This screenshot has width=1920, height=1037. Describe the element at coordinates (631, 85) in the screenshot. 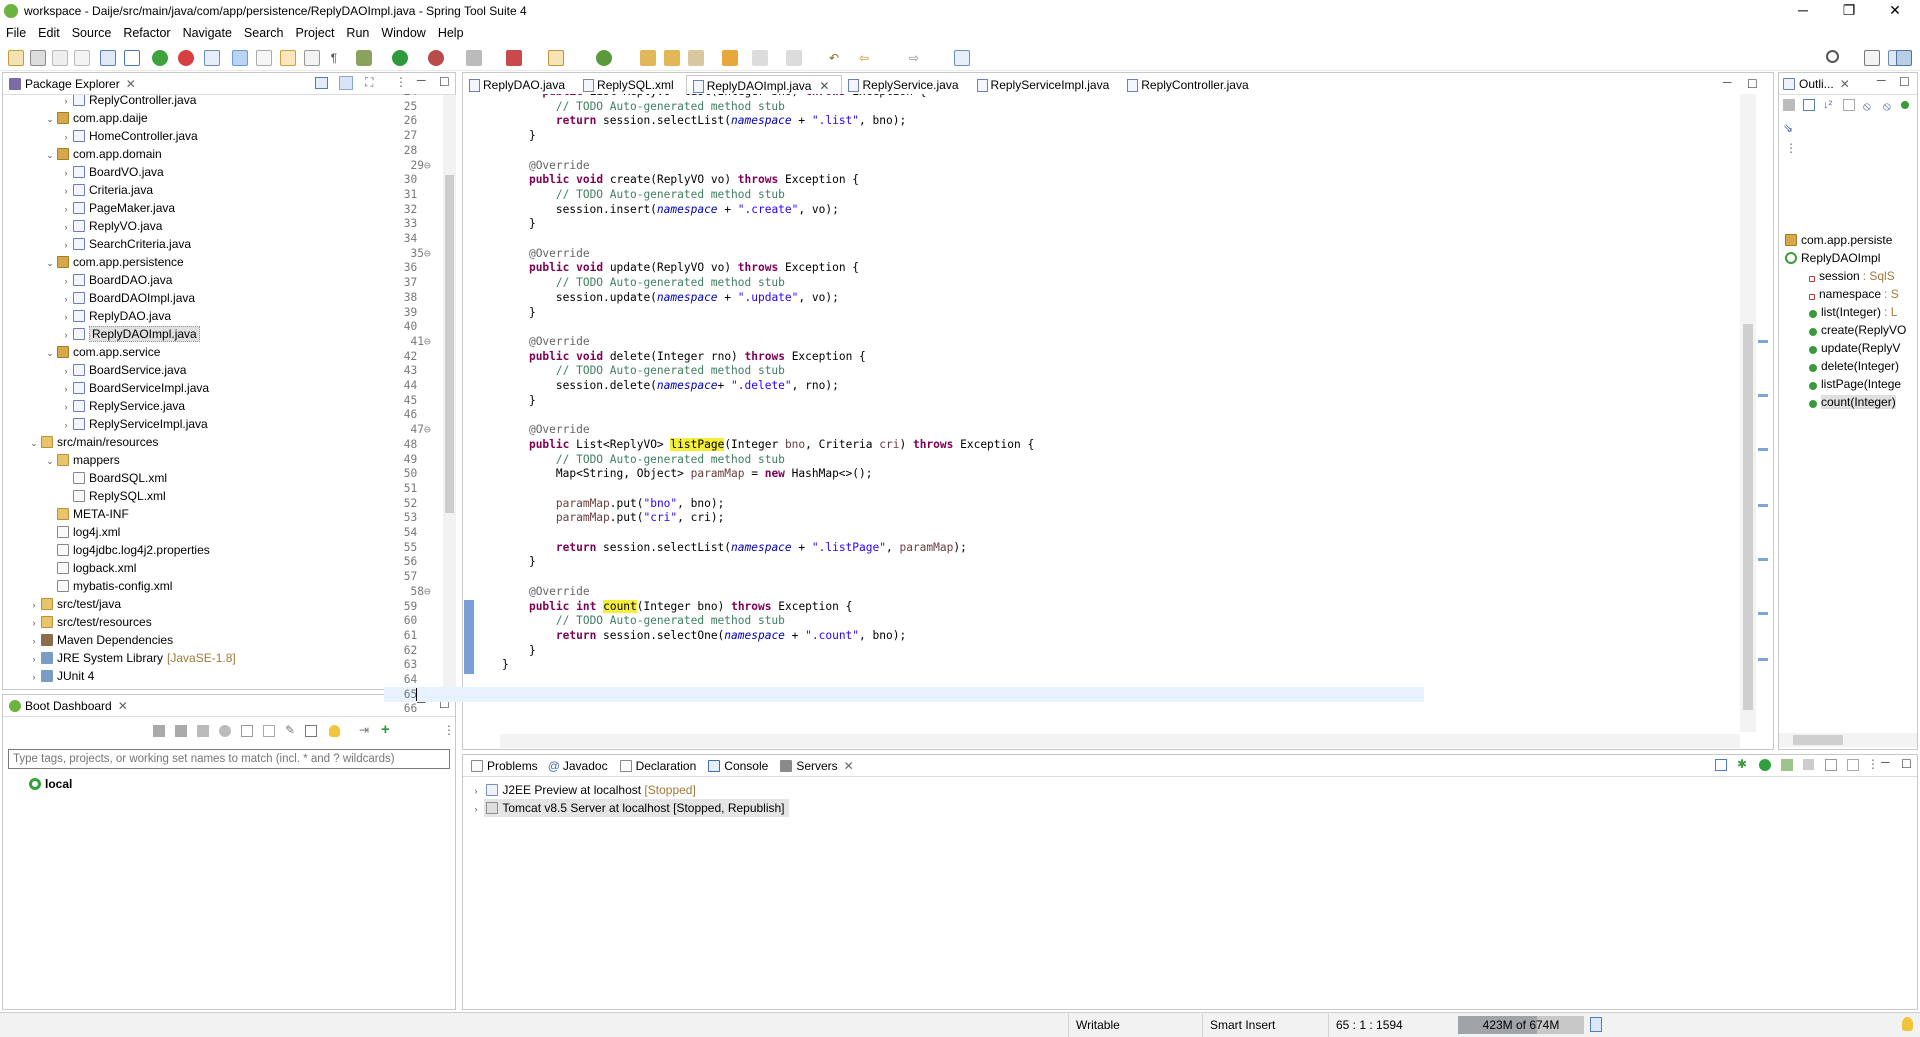

I see `tab-replysql: ReplySQL.xml` at that location.